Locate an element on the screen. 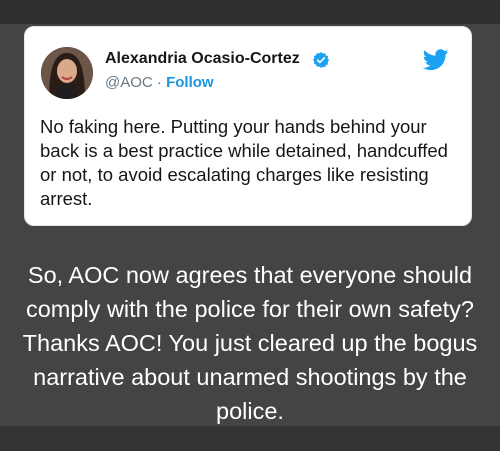 The image size is (500, 451). top-band is located at coordinates (250, 12).